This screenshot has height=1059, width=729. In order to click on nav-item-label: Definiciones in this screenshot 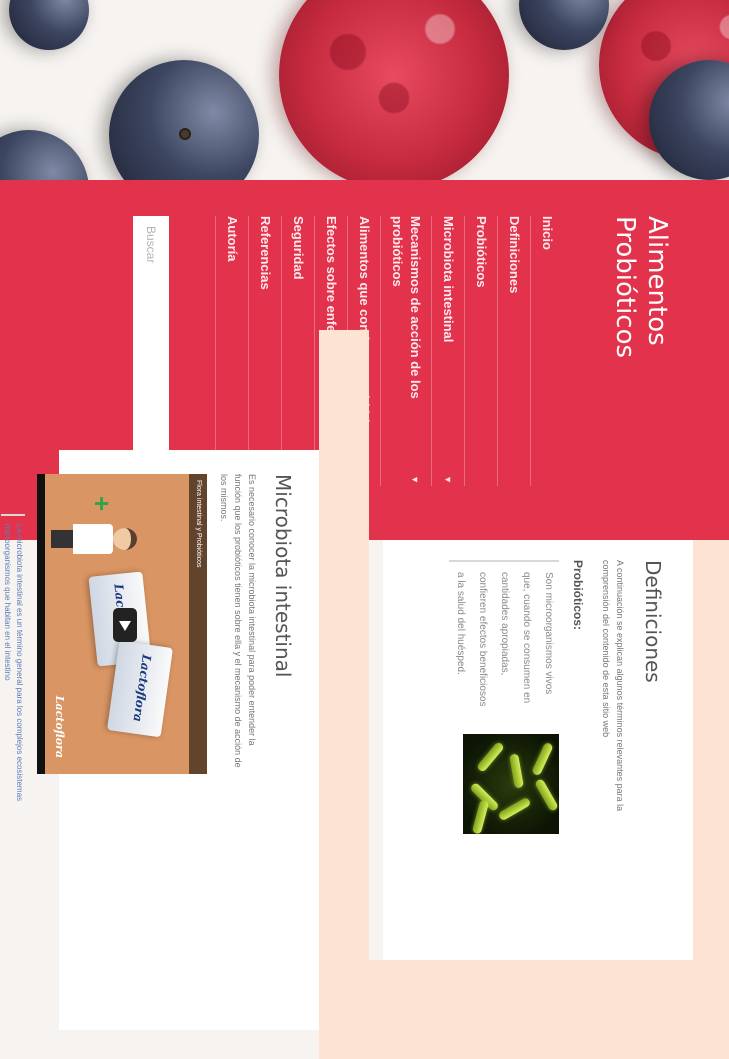, I will do `click(514, 255)`.